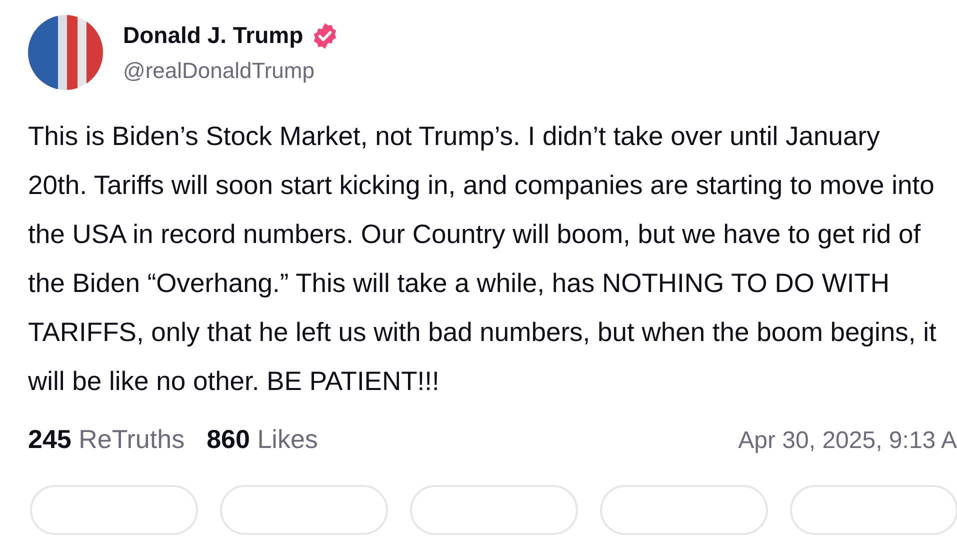 The height and width of the screenshot is (550, 957). What do you see at coordinates (213, 35) in the screenshot?
I see `author-name: Donald J. Trump` at bounding box center [213, 35].